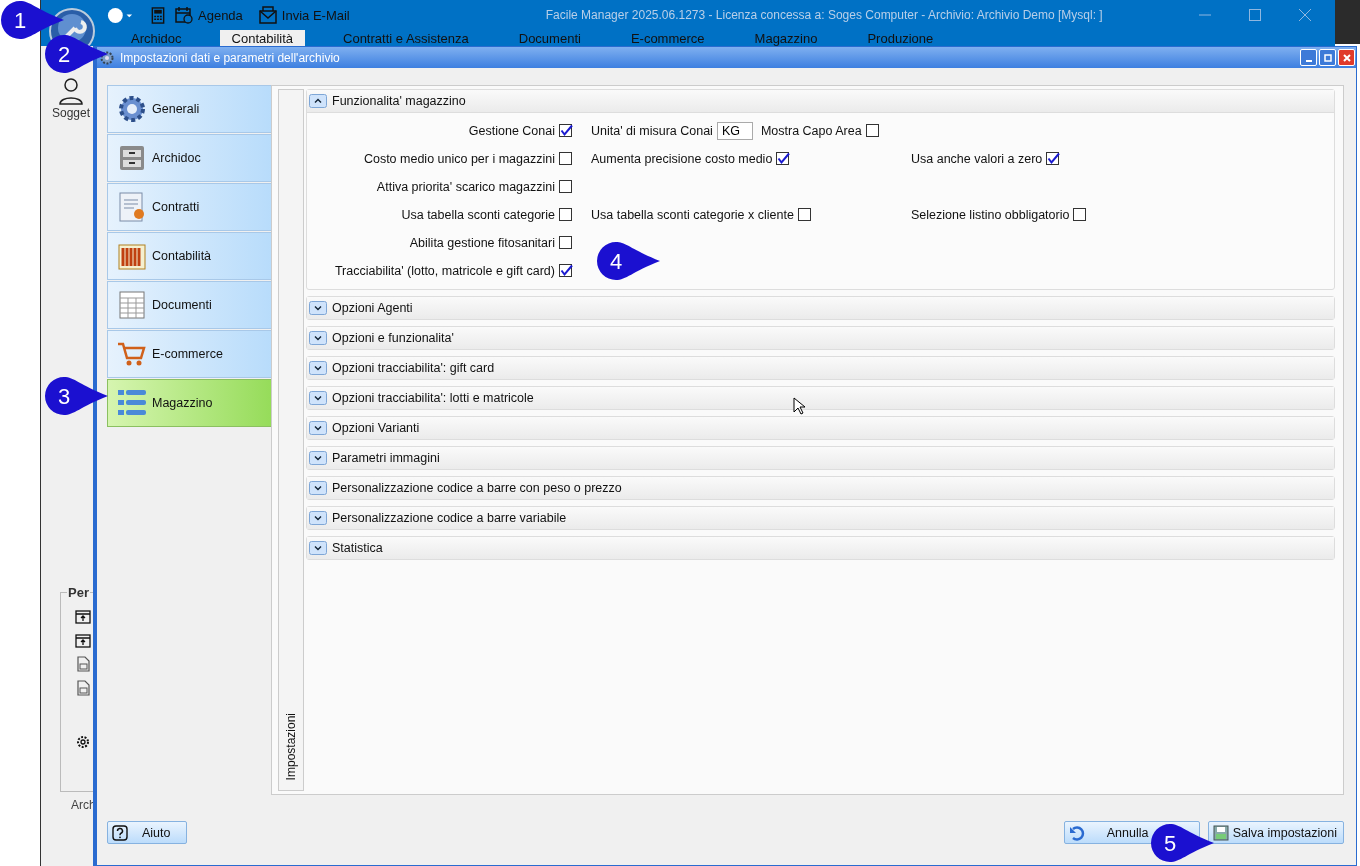 This screenshot has width=1360, height=866. What do you see at coordinates (386, 458) in the screenshot?
I see `section-title: Parametri immagini` at bounding box center [386, 458].